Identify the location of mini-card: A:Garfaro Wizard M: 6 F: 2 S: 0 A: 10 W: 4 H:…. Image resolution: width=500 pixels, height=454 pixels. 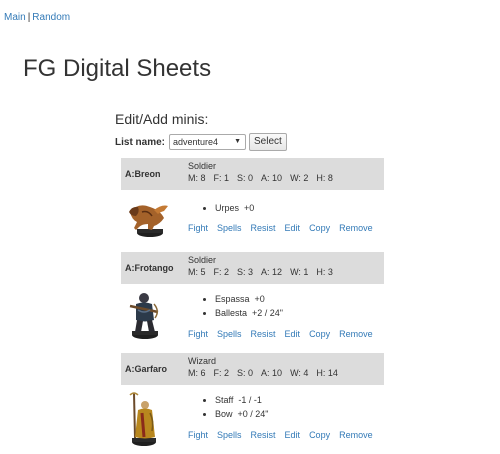
(252, 403).